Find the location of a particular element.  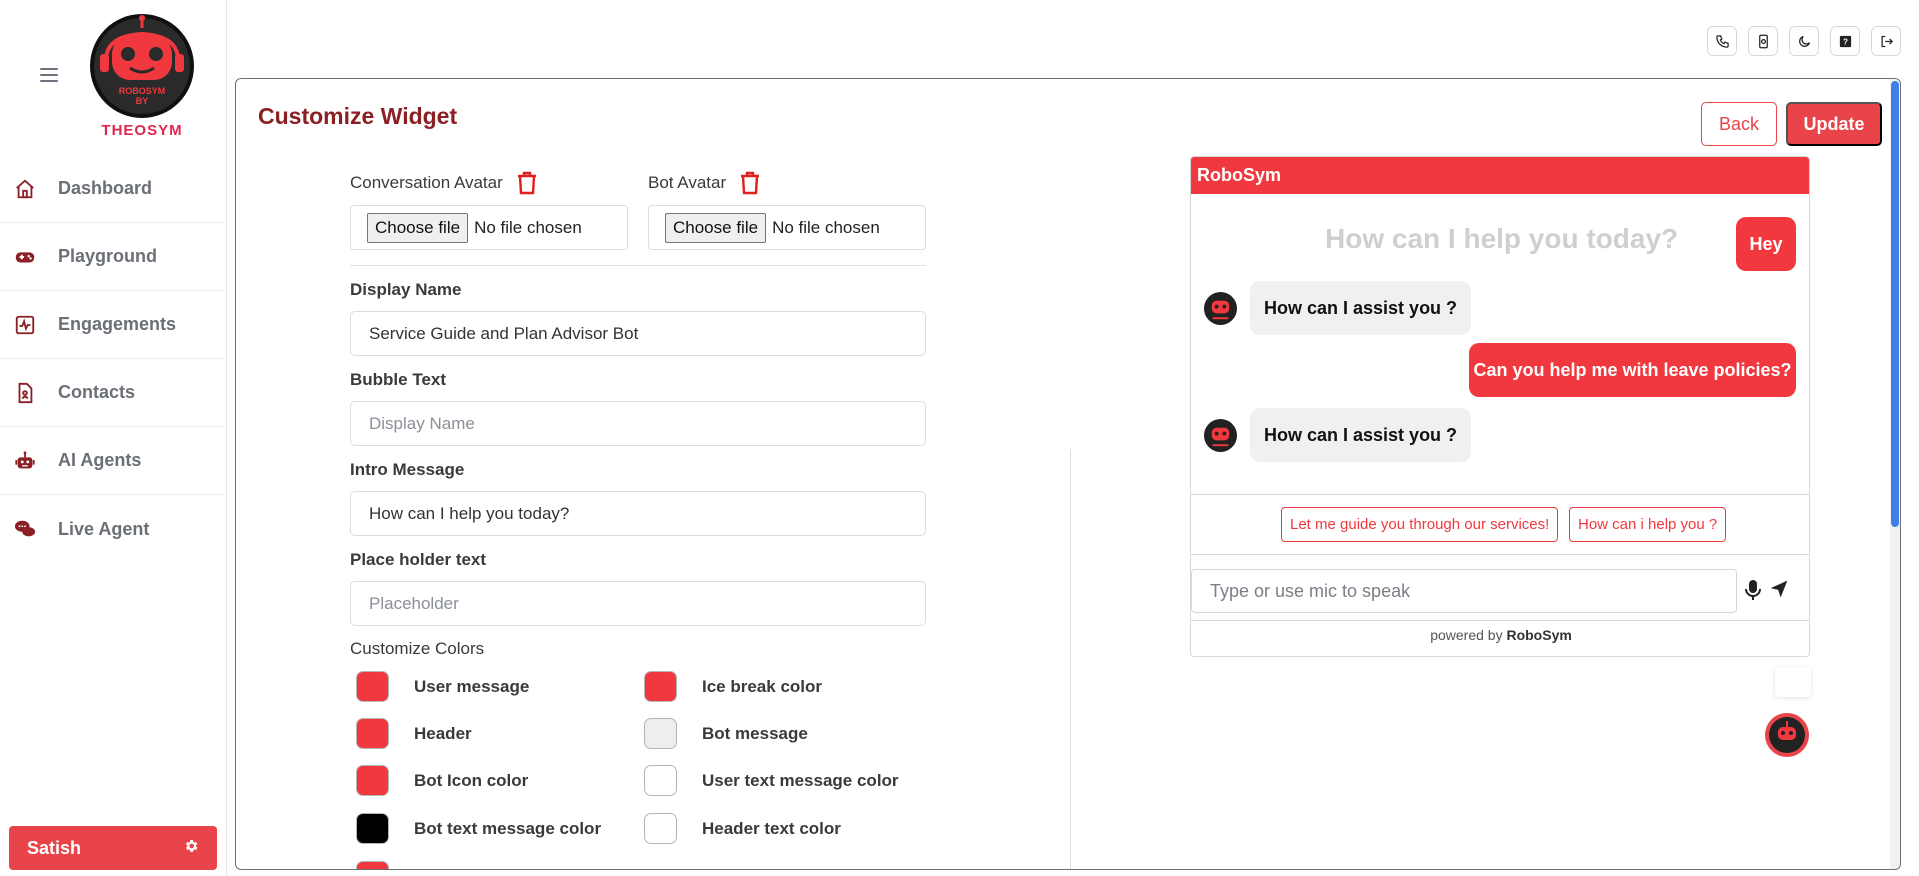

color-label: Bot text message color is located at coordinates (508, 828).